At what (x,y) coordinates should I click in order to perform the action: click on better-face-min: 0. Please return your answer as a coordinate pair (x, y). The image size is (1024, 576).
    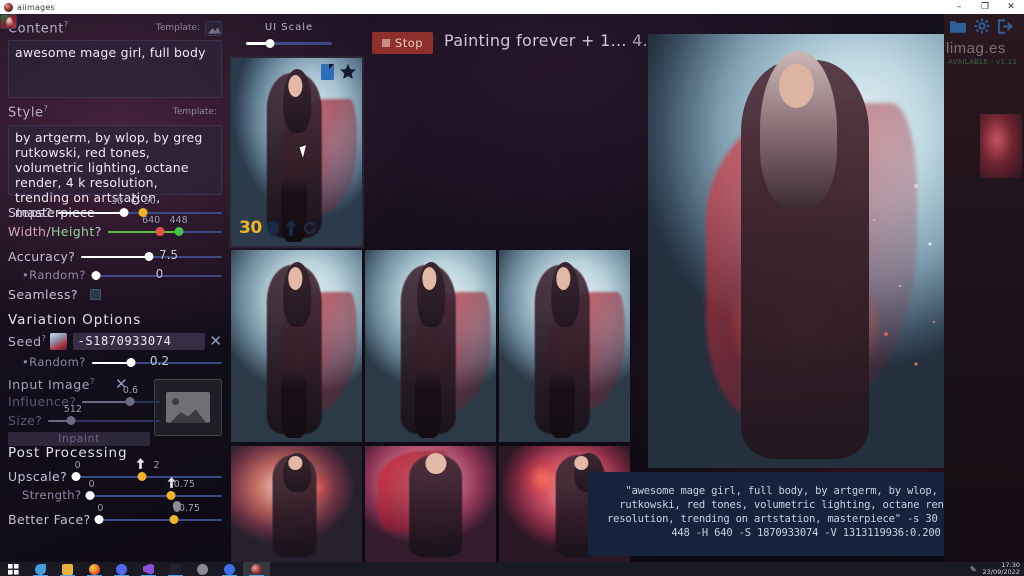
    Looking at the image, I should click on (100, 508).